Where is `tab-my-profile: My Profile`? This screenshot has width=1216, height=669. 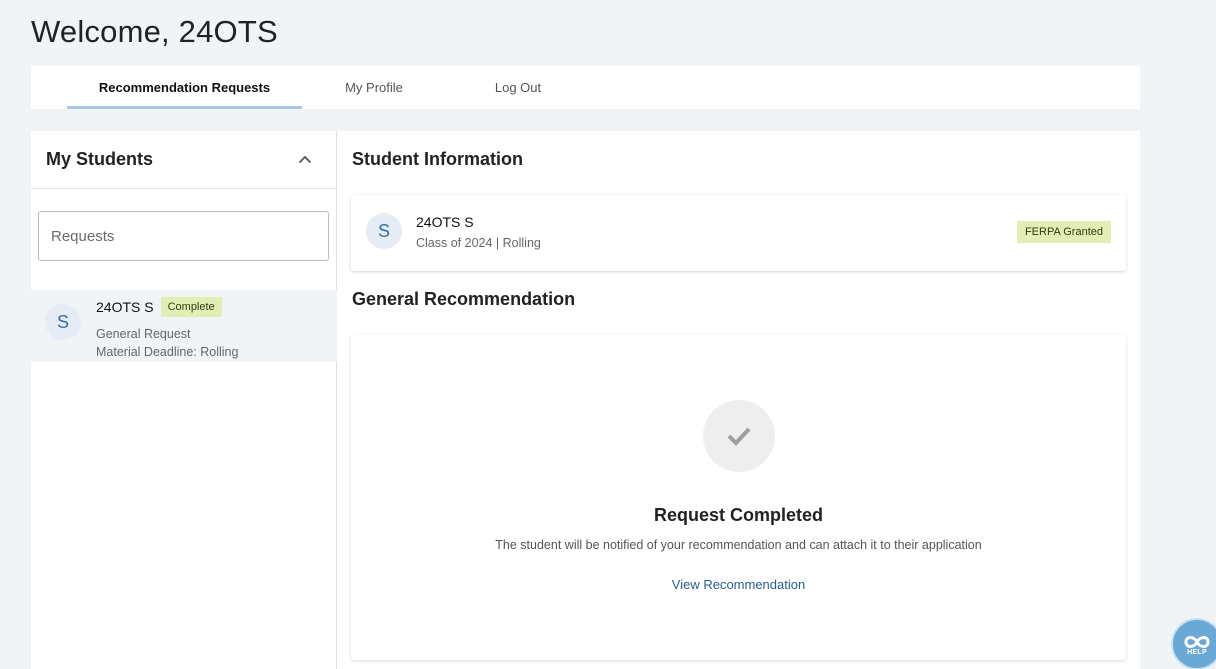
tab-my-profile: My Profile is located at coordinates (374, 87).